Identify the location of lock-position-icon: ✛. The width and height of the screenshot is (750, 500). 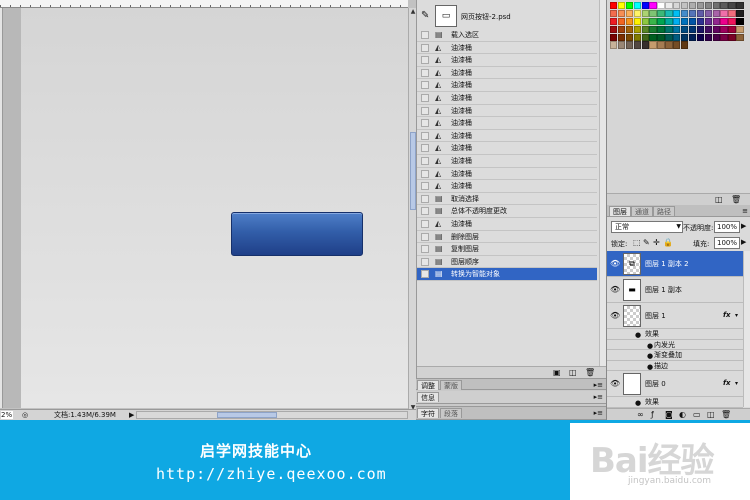
(656, 243).